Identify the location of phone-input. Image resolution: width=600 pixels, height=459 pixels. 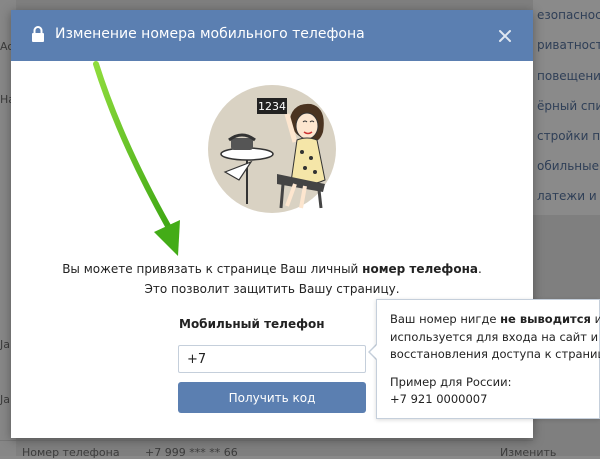
(272, 359).